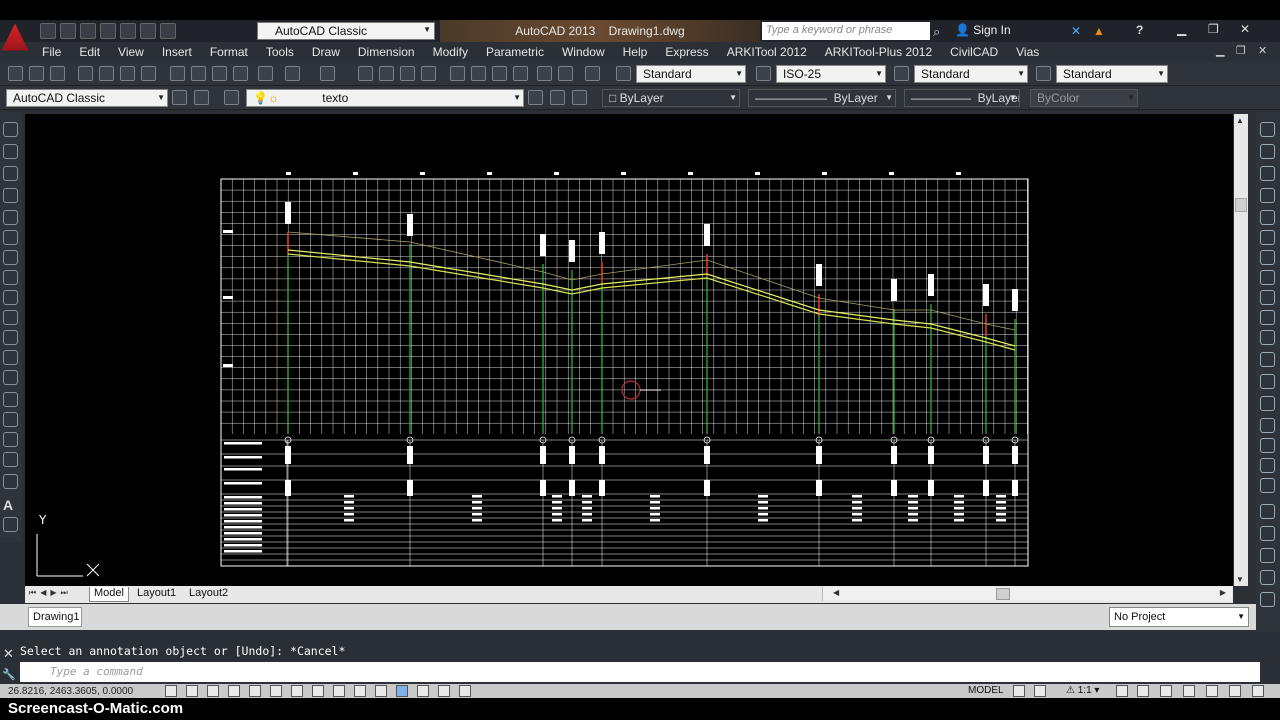 Image resolution: width=1280 pixels, height=720 pixels. What do you see at coordinates (1267, 555) in the screenshot?
I see `draworder-above-icon` at bounding box center [1267, 555].